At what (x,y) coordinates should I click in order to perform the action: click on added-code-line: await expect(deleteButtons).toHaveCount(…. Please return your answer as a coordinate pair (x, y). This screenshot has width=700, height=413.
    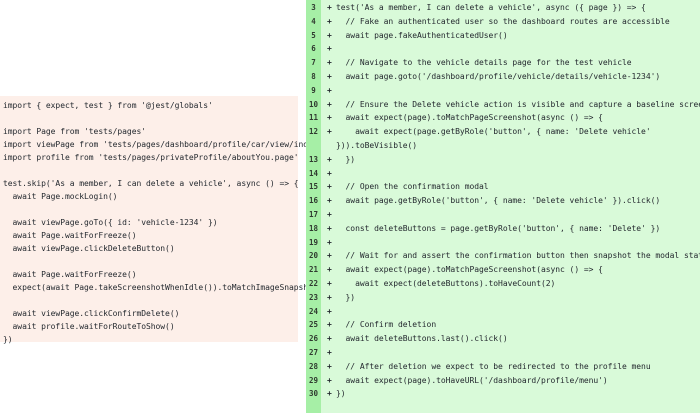
    Looking at the image, I should click on (446, 283).